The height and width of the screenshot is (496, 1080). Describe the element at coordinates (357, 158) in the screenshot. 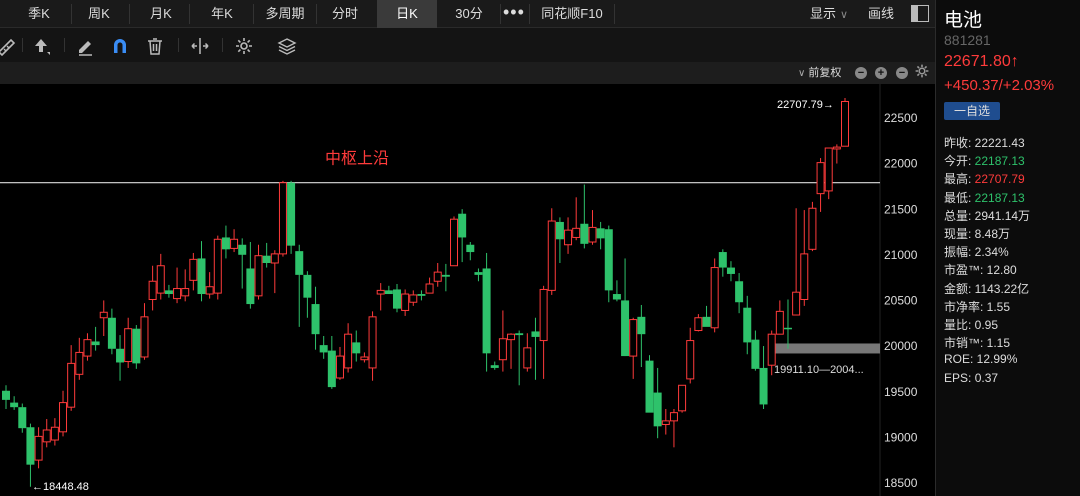

I see `chart-annotation: 中枢上沿` at that location.